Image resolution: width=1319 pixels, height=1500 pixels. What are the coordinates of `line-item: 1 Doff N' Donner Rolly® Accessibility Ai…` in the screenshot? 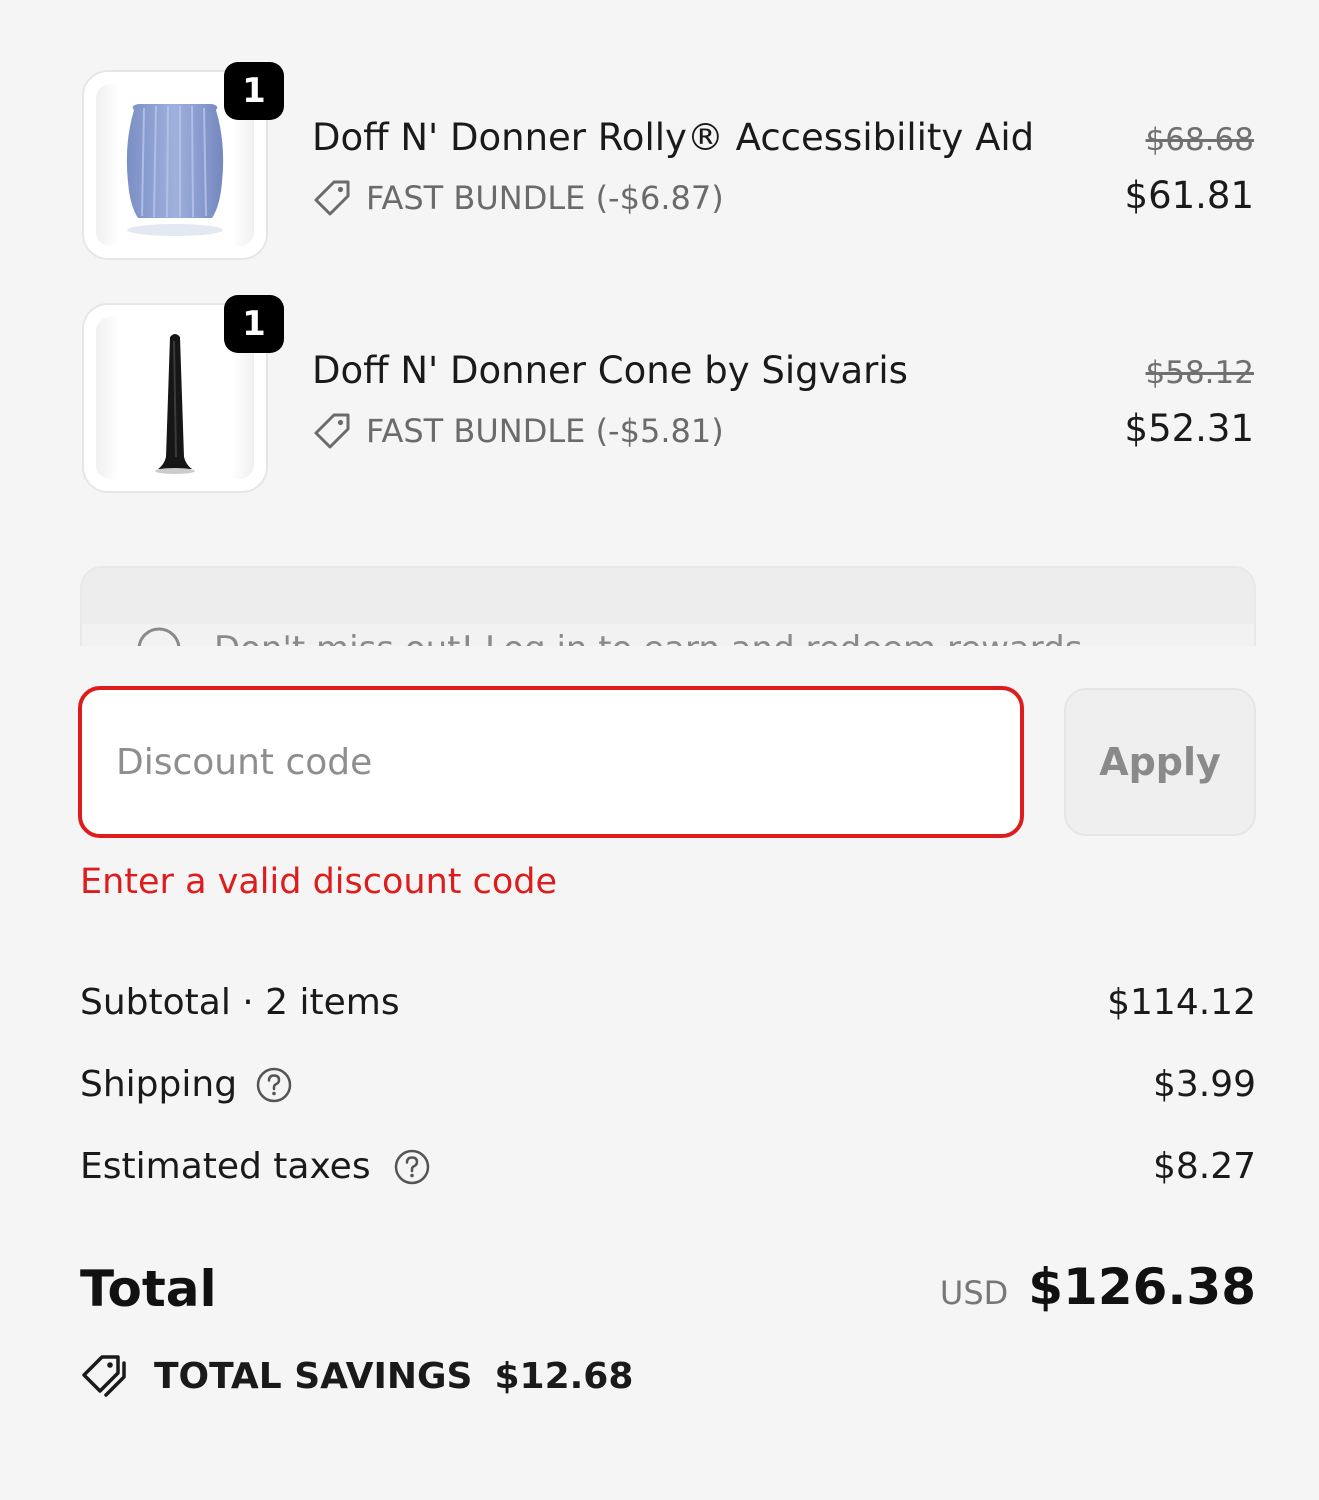 It's located at (669, 161).